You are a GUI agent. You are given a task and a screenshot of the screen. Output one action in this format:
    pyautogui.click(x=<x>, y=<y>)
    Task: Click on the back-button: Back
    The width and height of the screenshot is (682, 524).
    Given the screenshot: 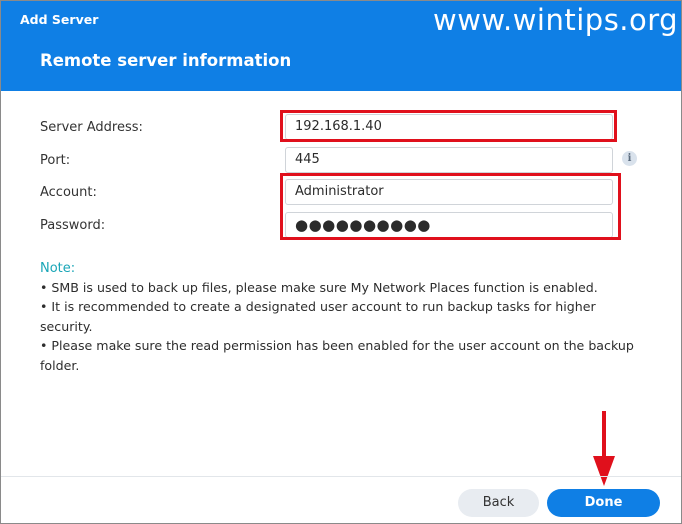 What is the action you would take?
    pyautogui.click(x=498, y=503)
    